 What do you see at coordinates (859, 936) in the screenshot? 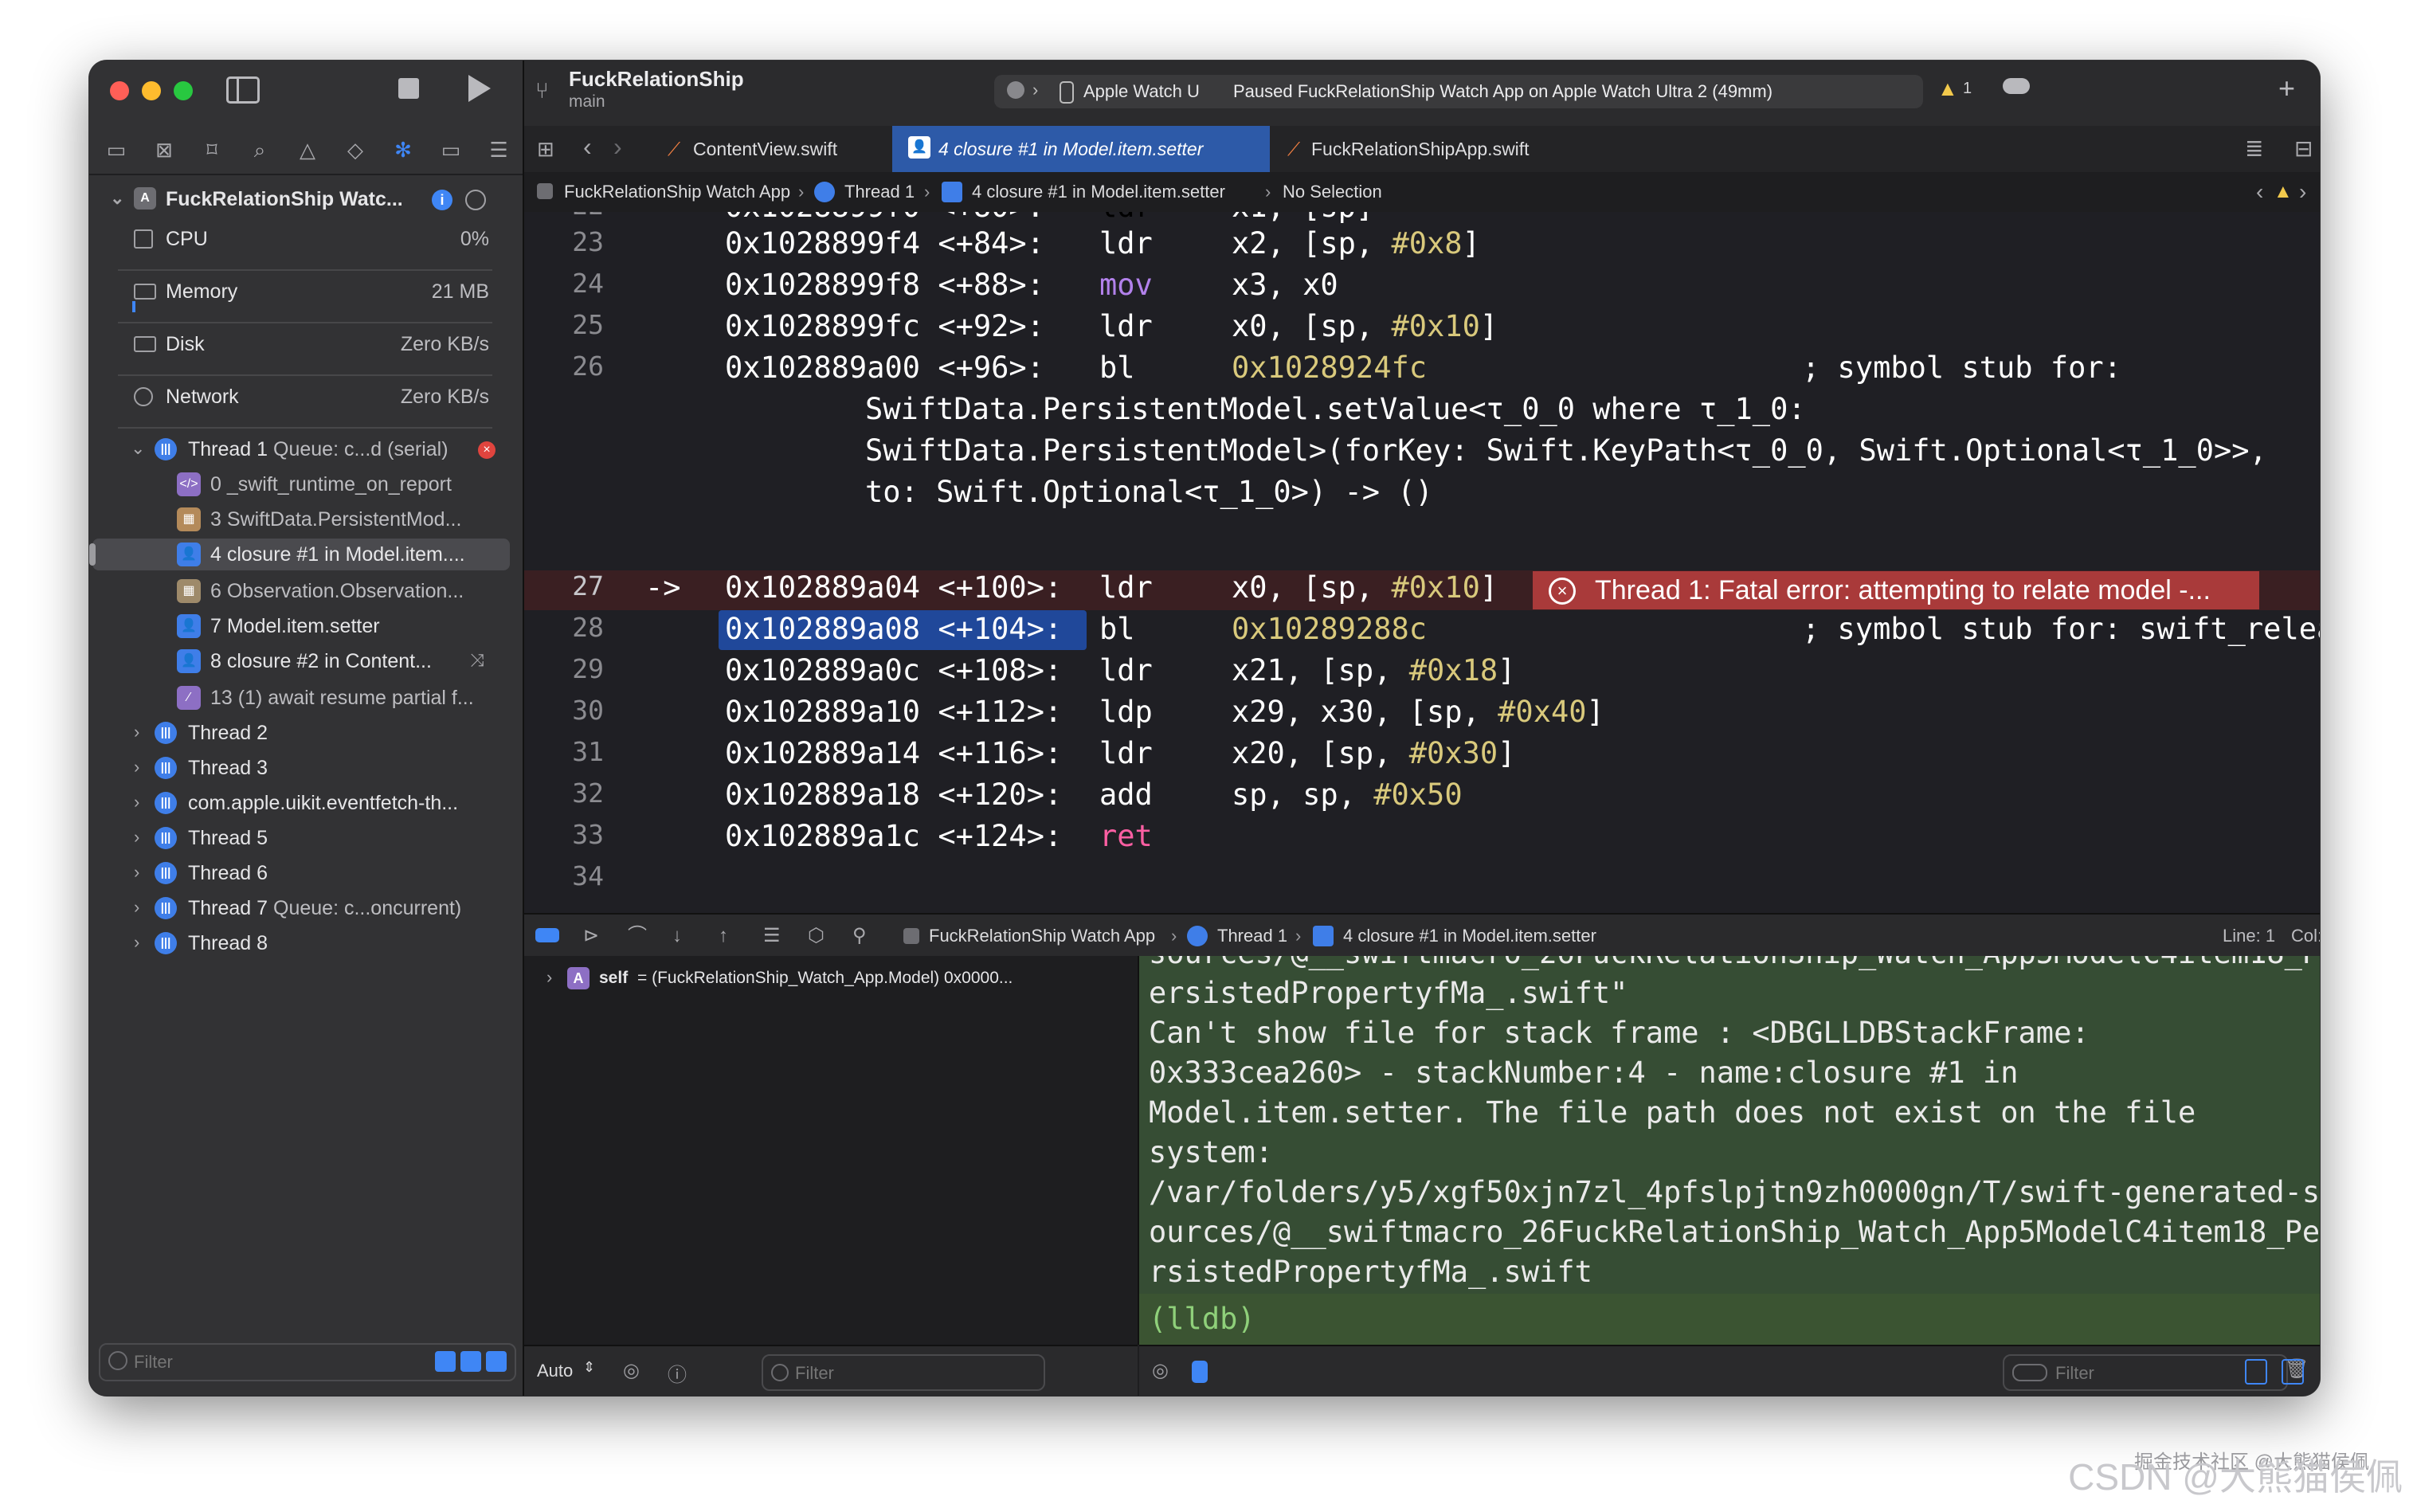
I see `simulate-location-icon: ⚲` at bounding box center [859, 936].